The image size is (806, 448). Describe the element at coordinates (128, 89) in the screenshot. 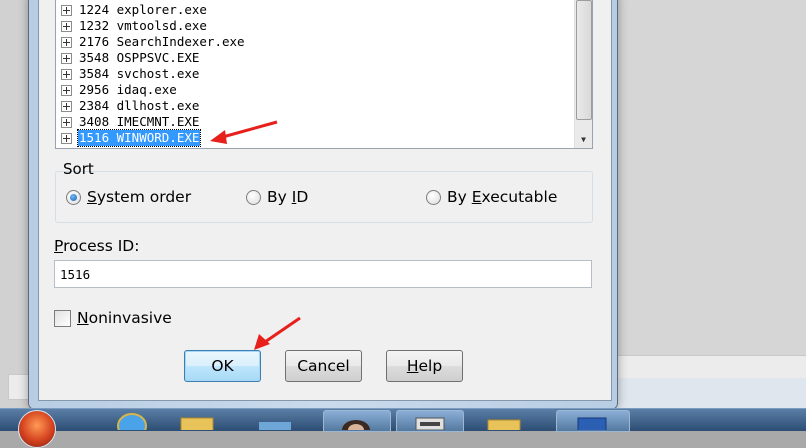

I see `process-label: 2956 idaq.exe` at that location.